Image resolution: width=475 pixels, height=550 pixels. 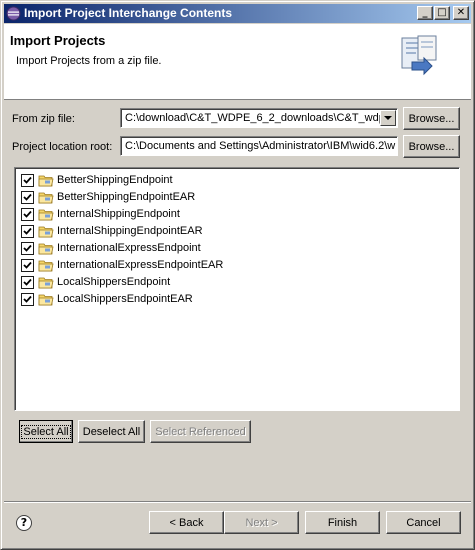 I want to click on help-icon: ?, so click(x=24, y=523).